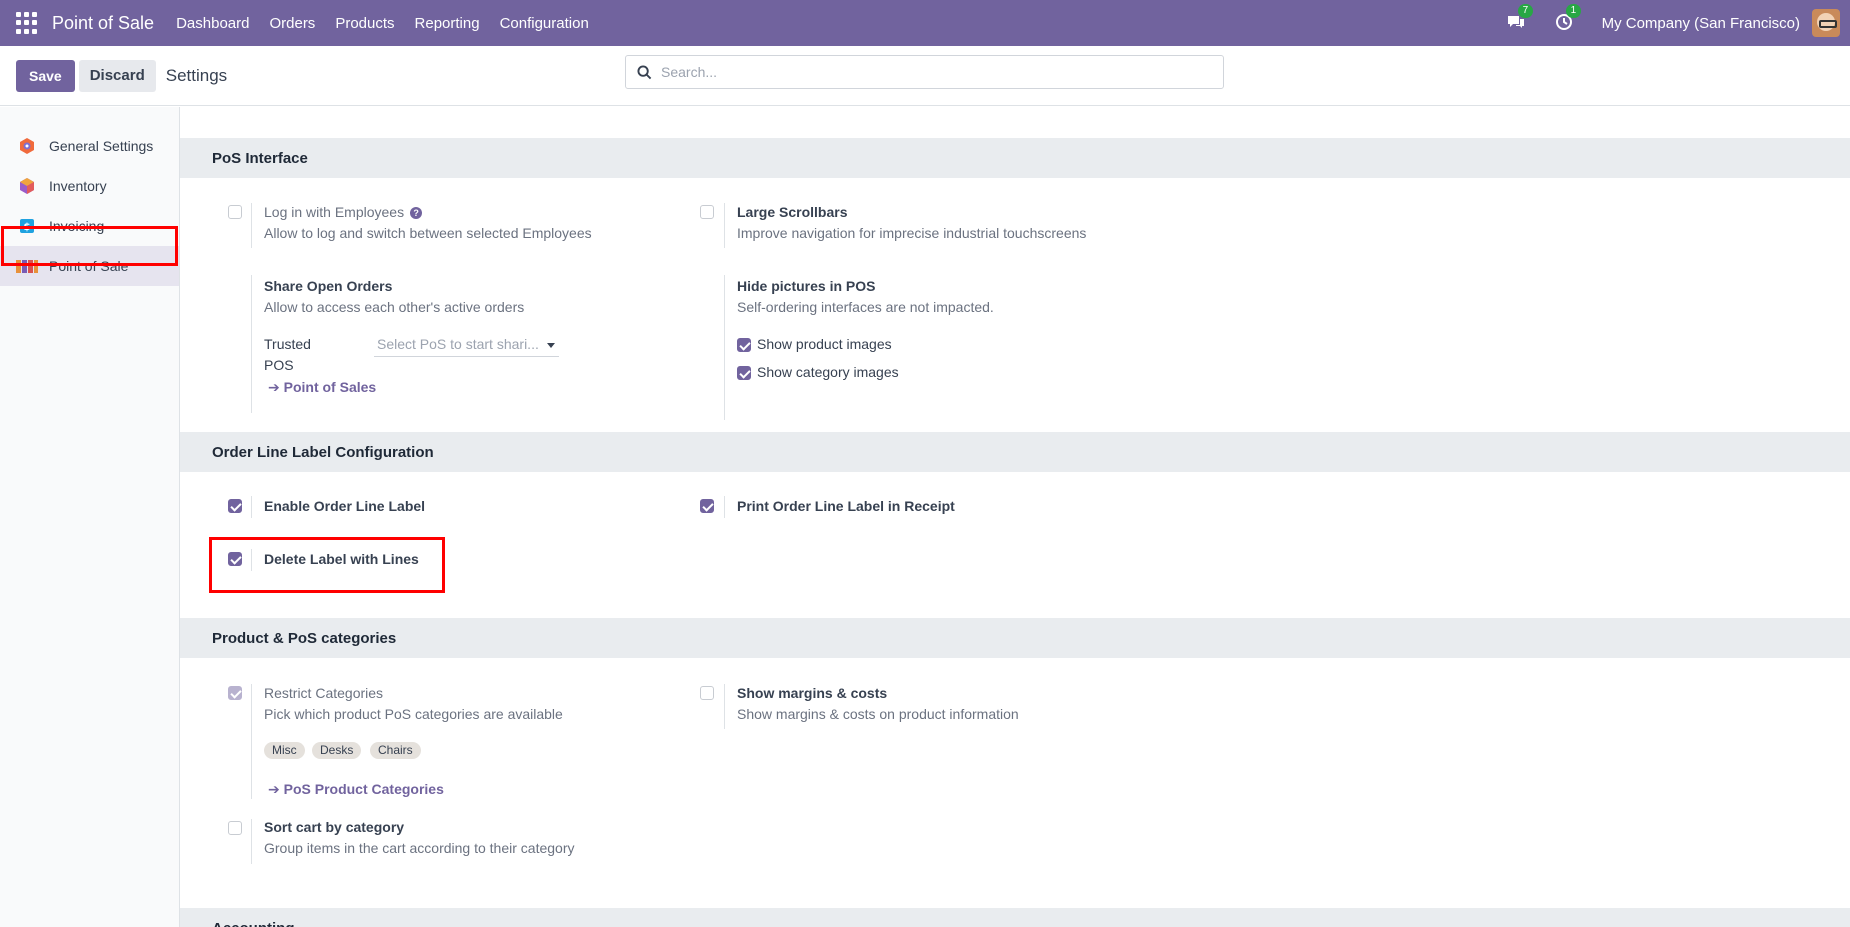 The image size is (1850, 927). I want to click on sort-cart-checkbox, so click(235, 828).